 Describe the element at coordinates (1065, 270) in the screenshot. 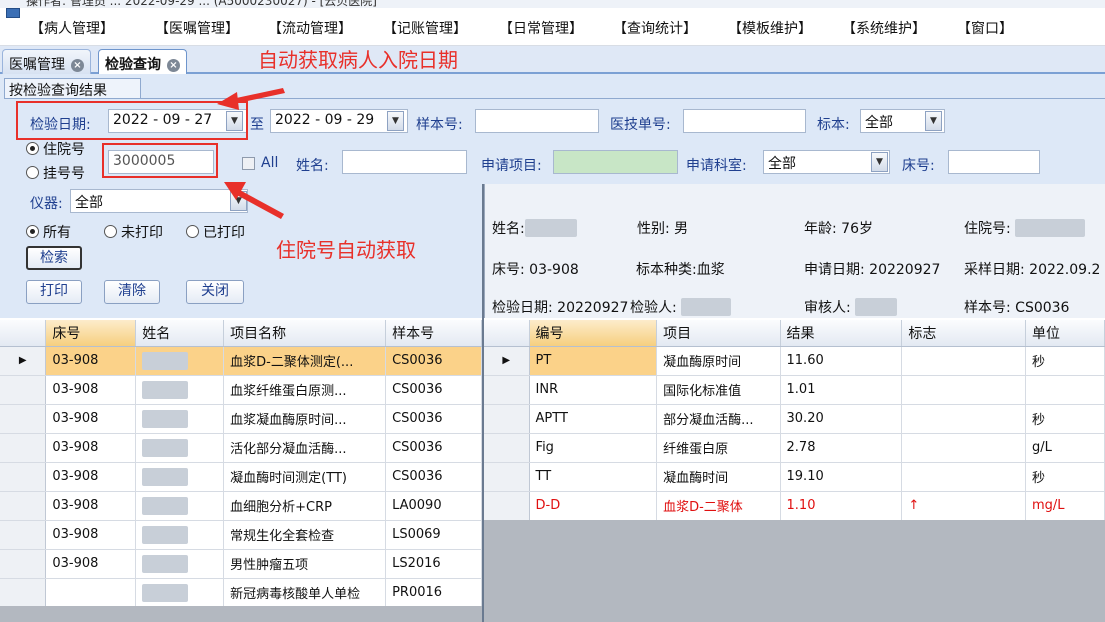

I see `collect-date-value: 2022.09.2` at that location.